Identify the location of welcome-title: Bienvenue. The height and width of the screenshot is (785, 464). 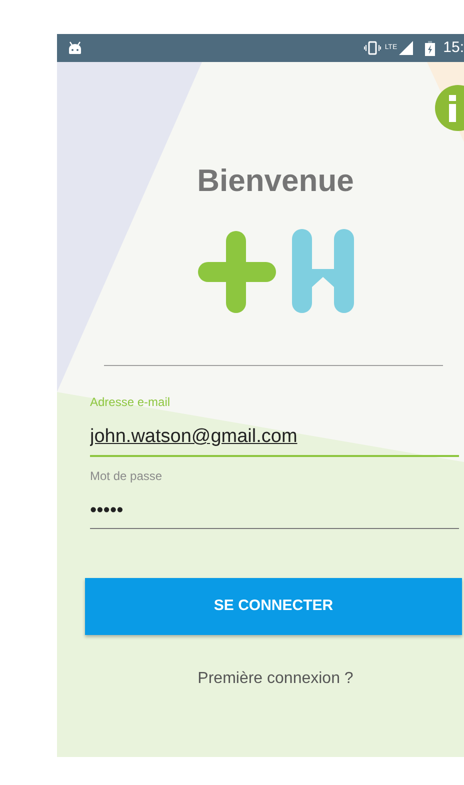
(275, 181).